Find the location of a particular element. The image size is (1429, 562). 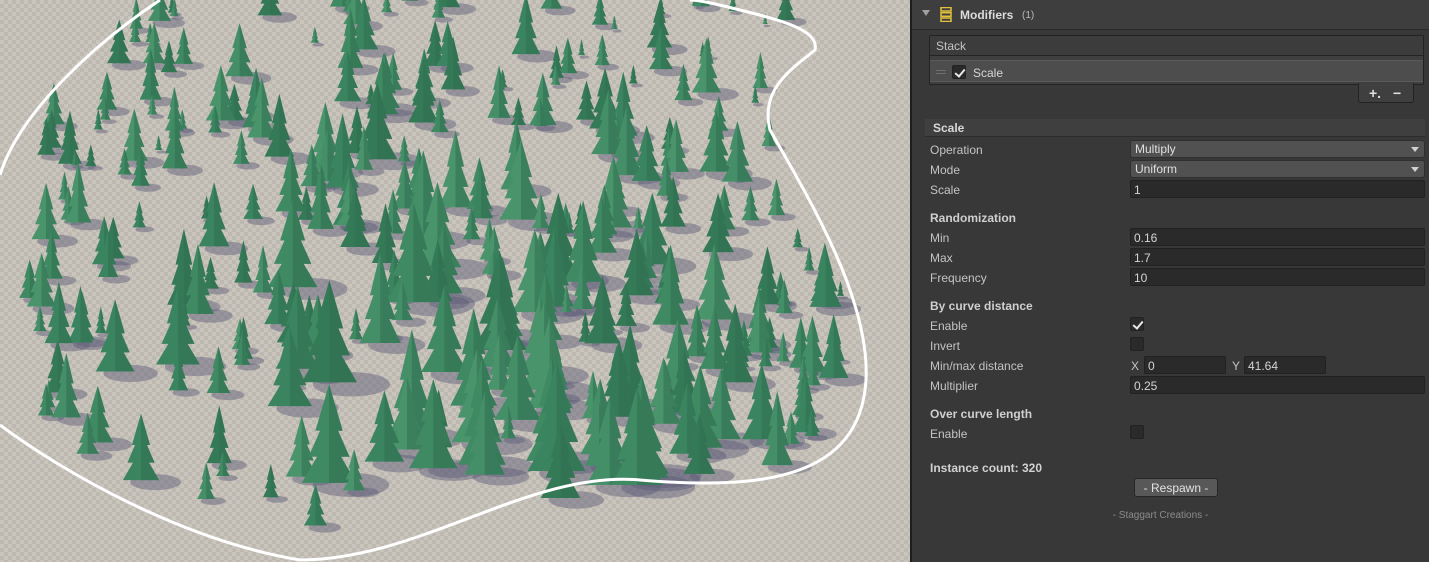

max-distance-field: 41.64 is located at coordinates (1285, 365).